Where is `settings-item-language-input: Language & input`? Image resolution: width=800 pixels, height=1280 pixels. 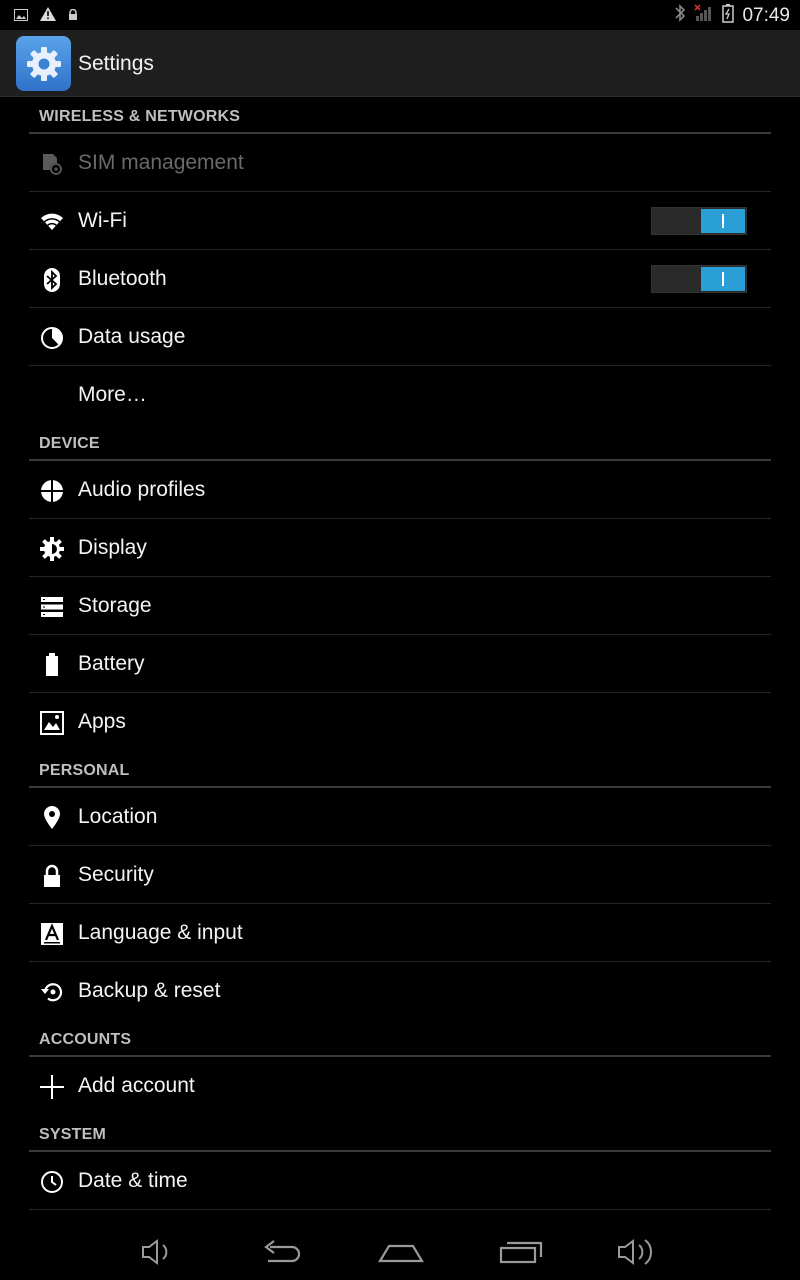 settings-item-language-input: Language & input is located at coordinates (400, 933).